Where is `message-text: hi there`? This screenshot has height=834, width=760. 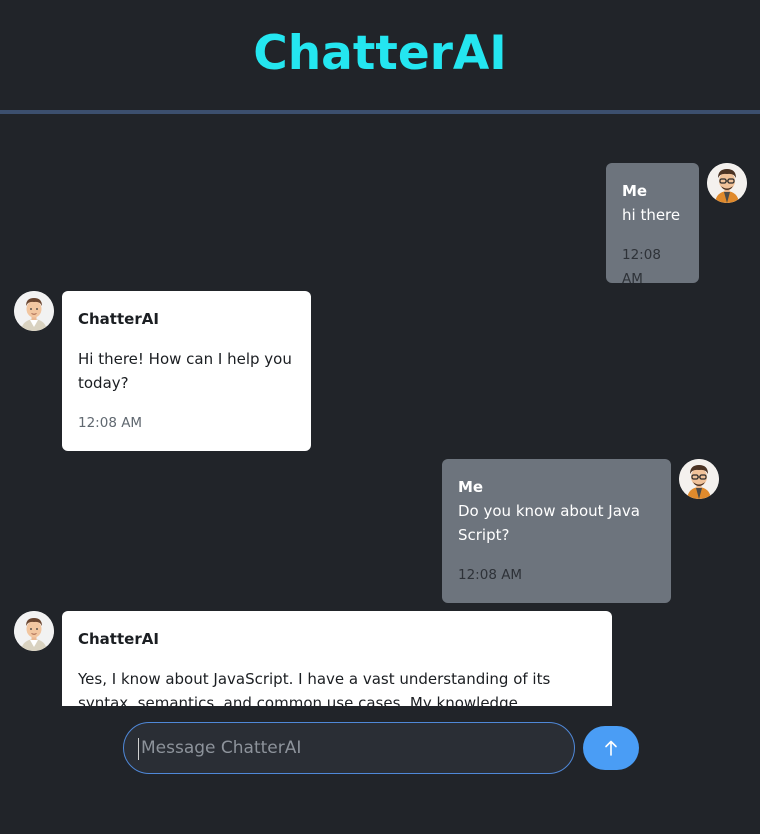 message-text: hi there is located at coordinates (651, 215).